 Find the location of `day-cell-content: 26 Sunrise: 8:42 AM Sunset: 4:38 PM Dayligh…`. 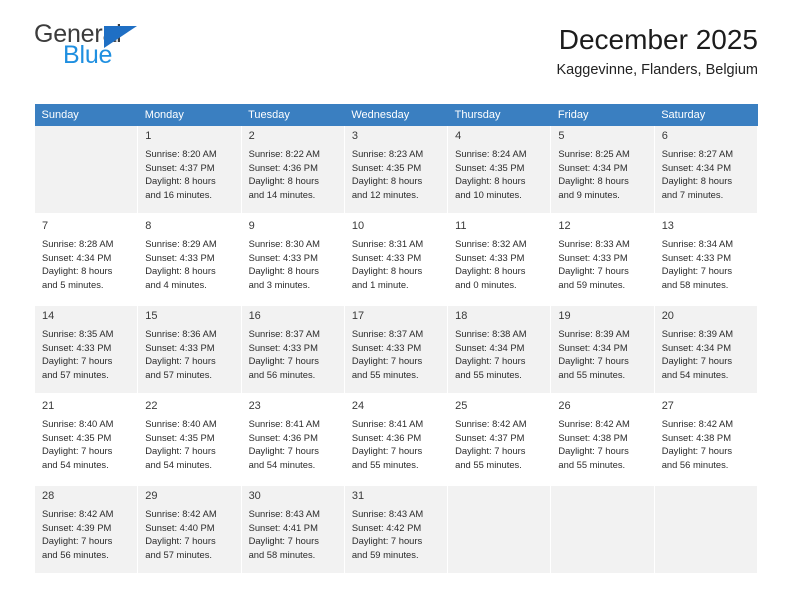

day-cell-content: 26 Sunrise: 8:42 AM Sunset: 4:38 PM Dayligh… is located at coordinates (602, 439).